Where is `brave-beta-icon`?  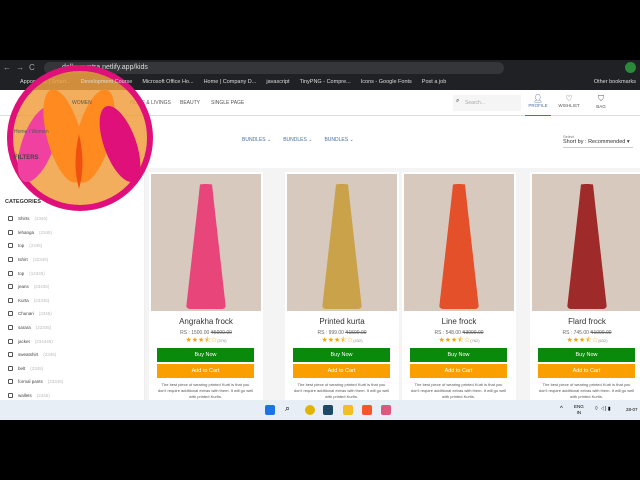
brave-beta-icon is located at coordinates (386, 410).